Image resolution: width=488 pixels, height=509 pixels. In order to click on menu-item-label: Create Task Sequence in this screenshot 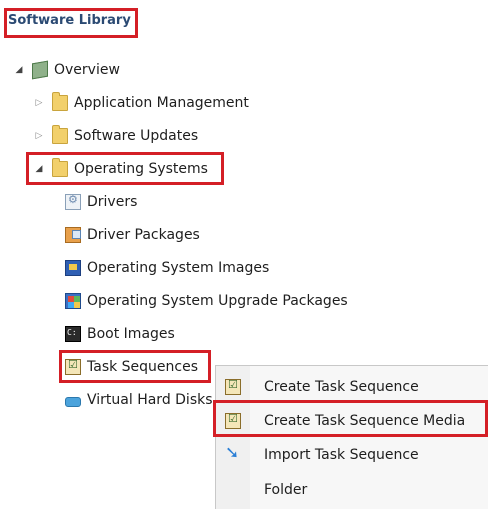, I will do `click(341, 386)`.